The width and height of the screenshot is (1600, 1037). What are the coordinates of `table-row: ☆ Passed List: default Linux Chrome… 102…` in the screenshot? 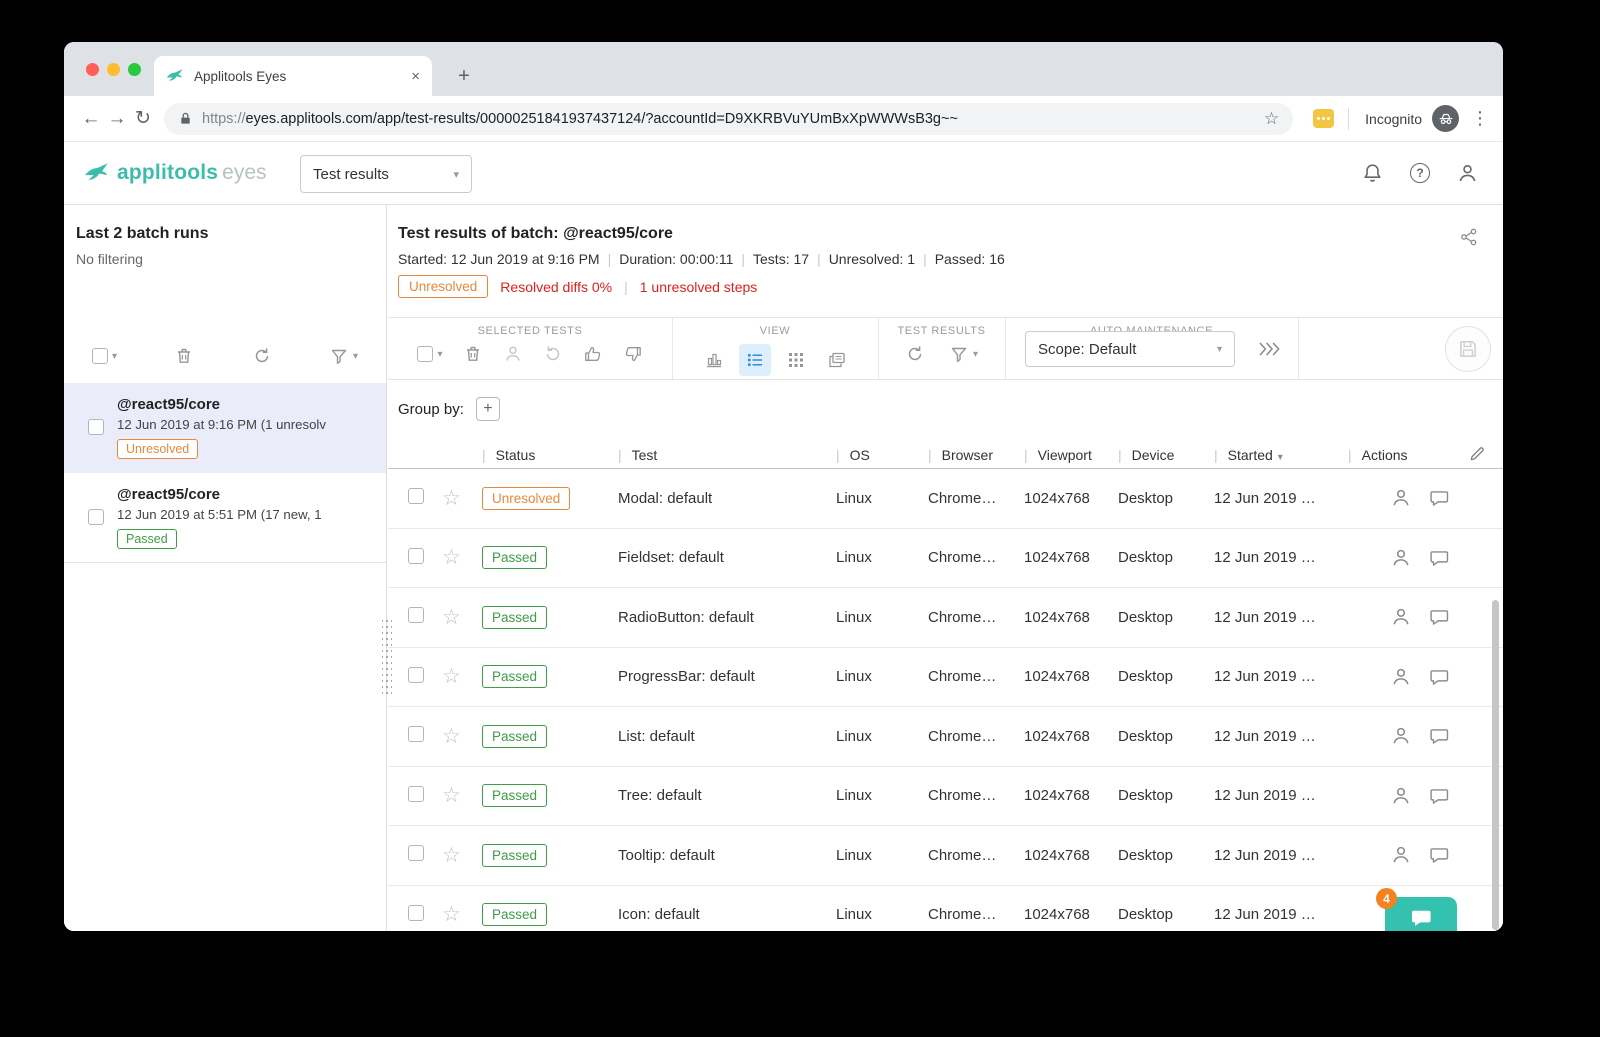 It's located at (945, 737).